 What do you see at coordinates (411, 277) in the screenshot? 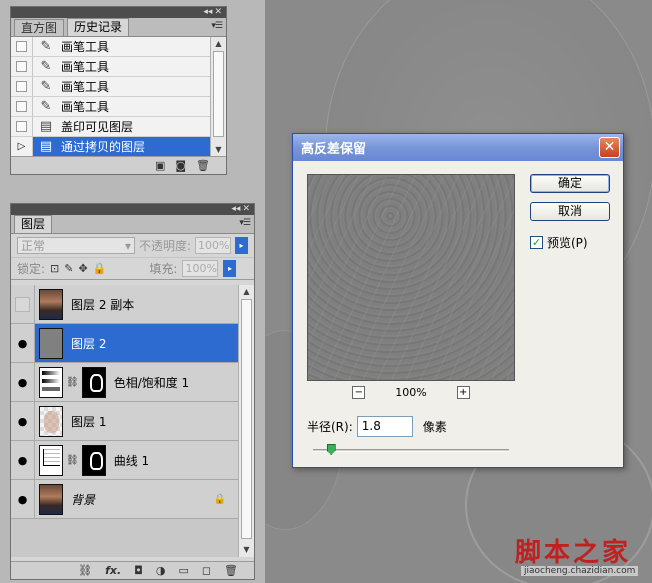
I see `filter-preview` at bounding box center [411, 277].